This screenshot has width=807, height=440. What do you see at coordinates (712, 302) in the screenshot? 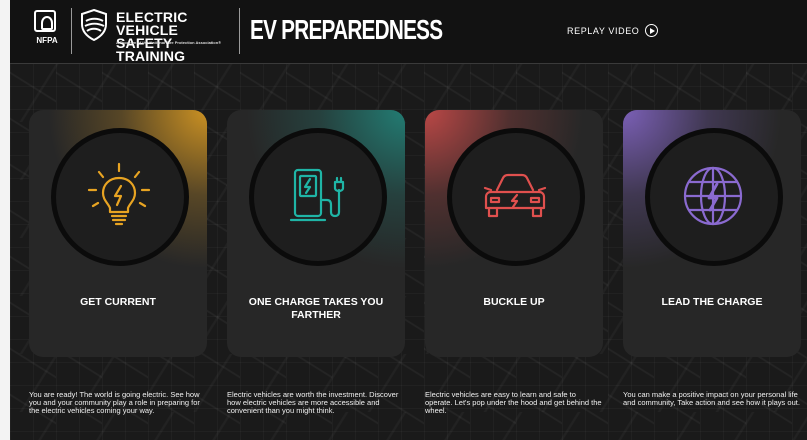
I see `card-label: LEAD THE CHARGE` at bounding box center [712, 302].